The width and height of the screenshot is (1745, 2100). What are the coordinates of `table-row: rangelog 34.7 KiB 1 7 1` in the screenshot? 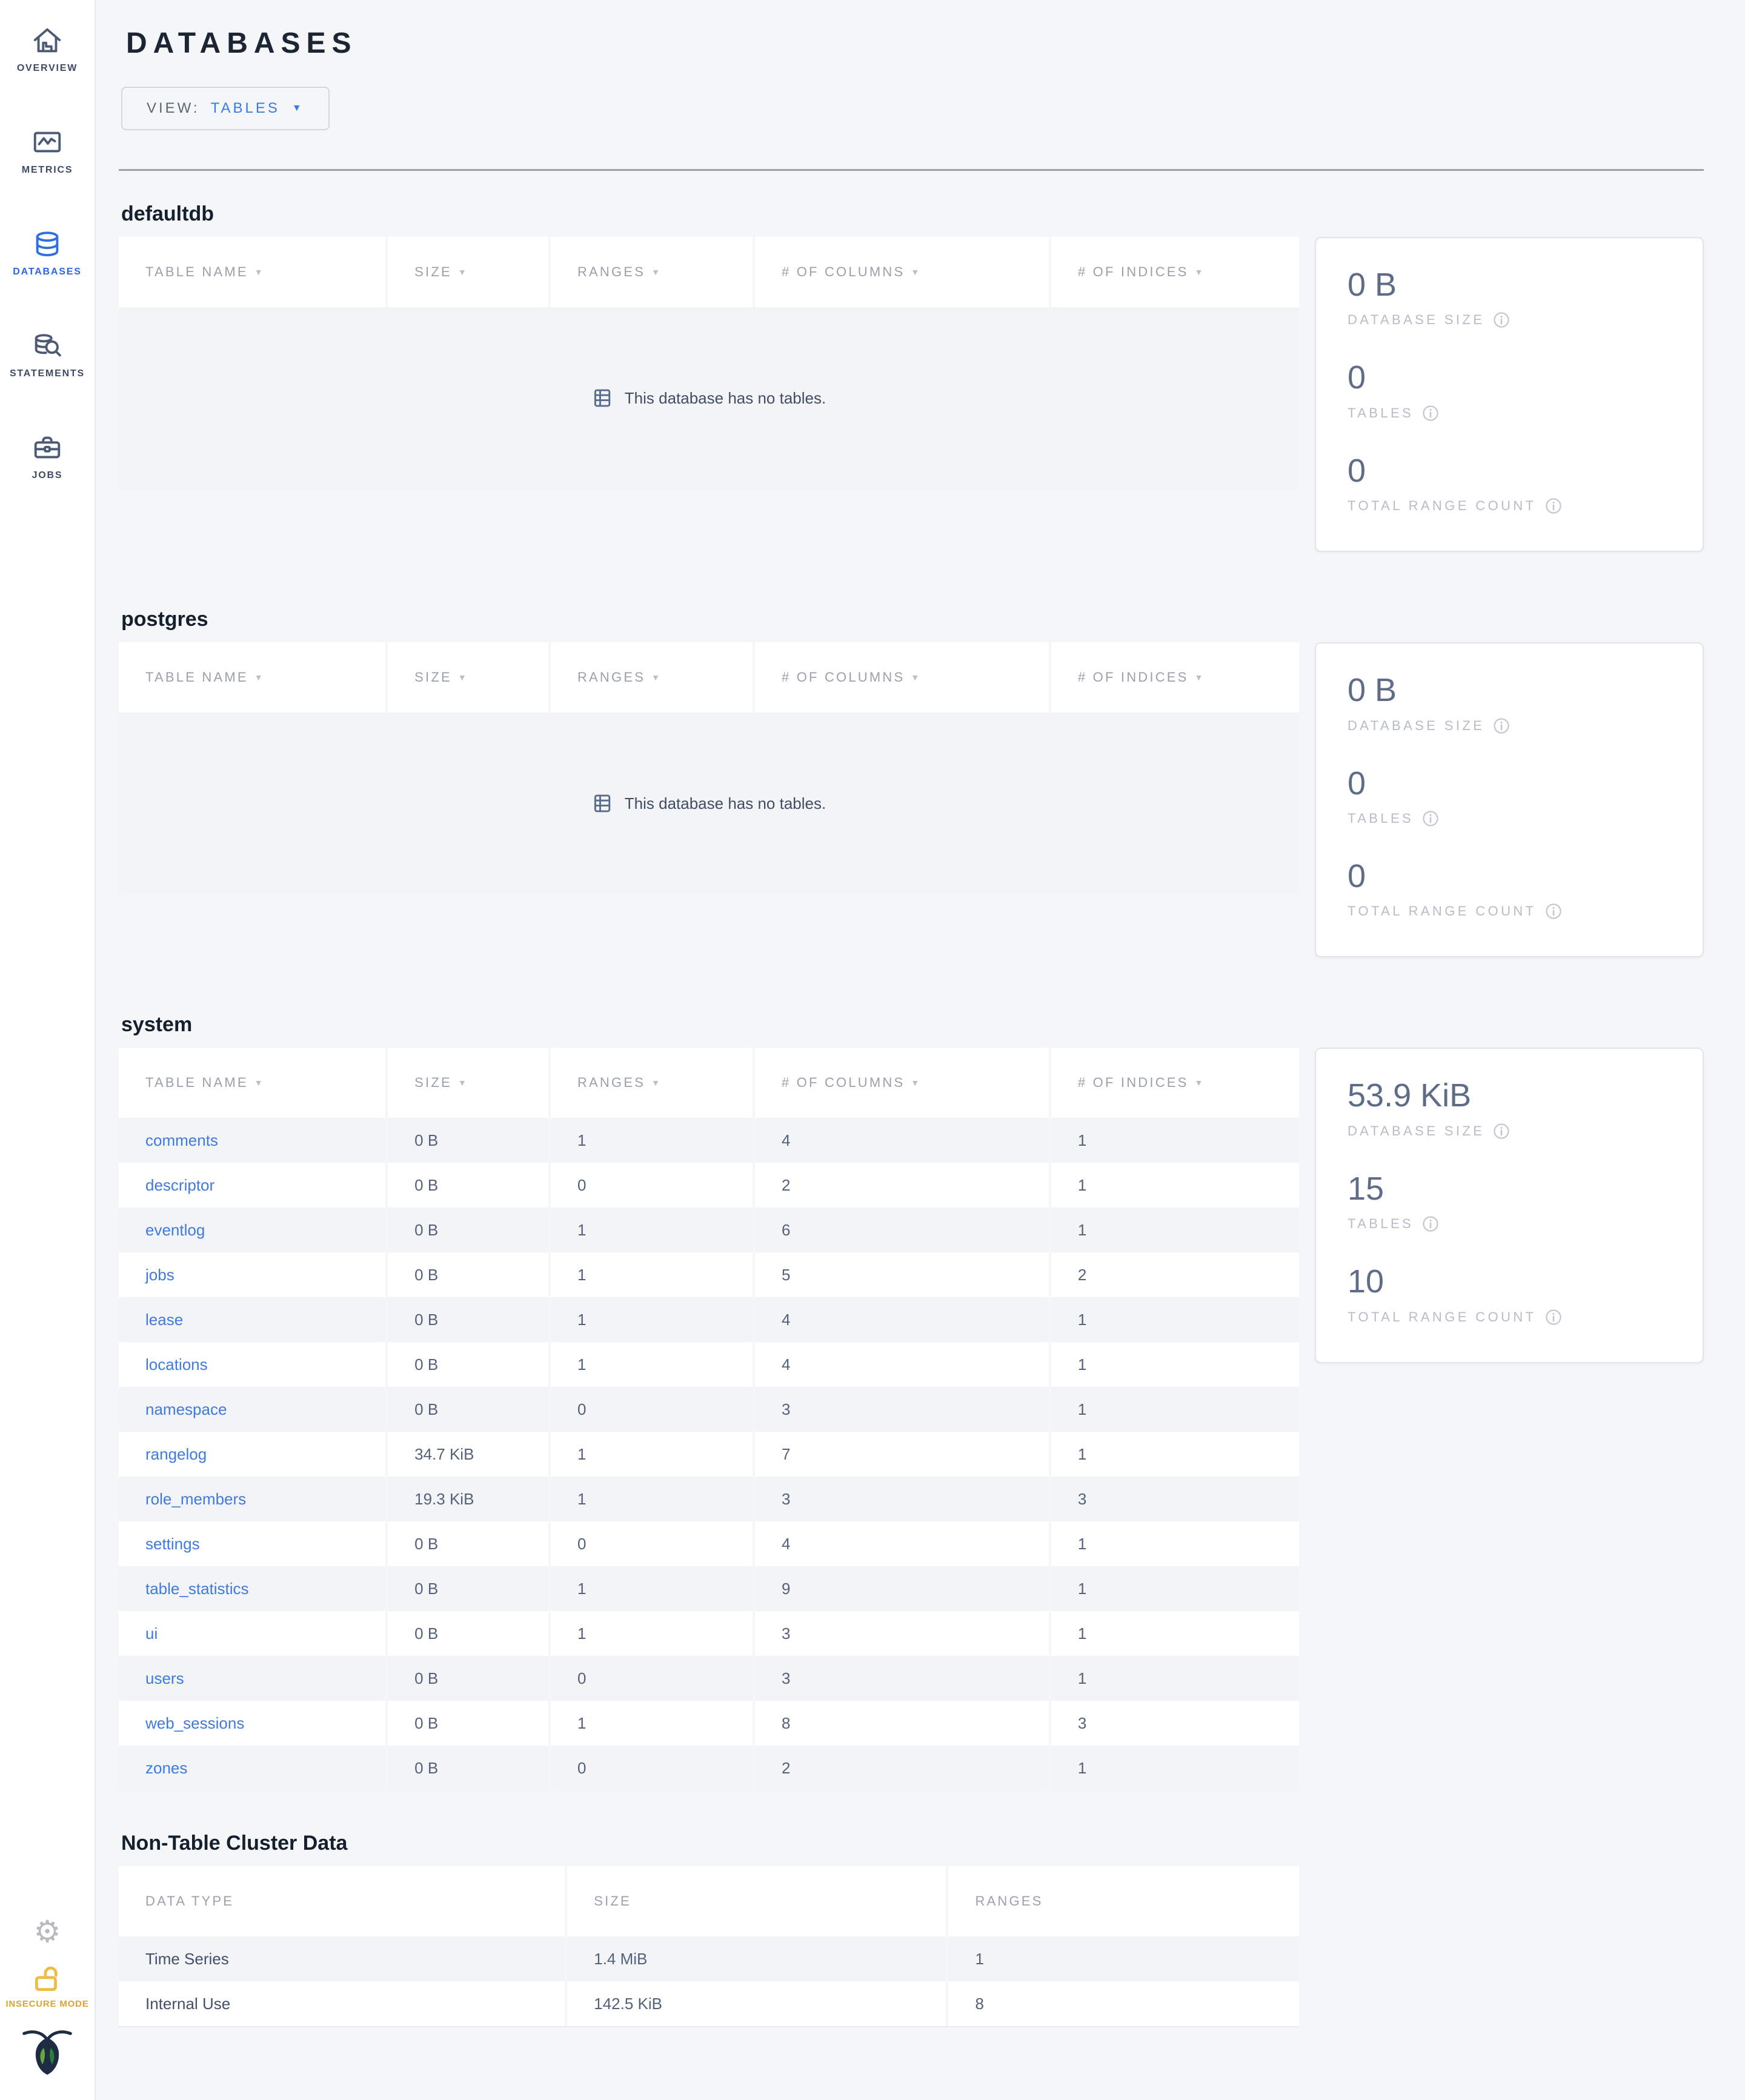 It's located at (709, 1454).